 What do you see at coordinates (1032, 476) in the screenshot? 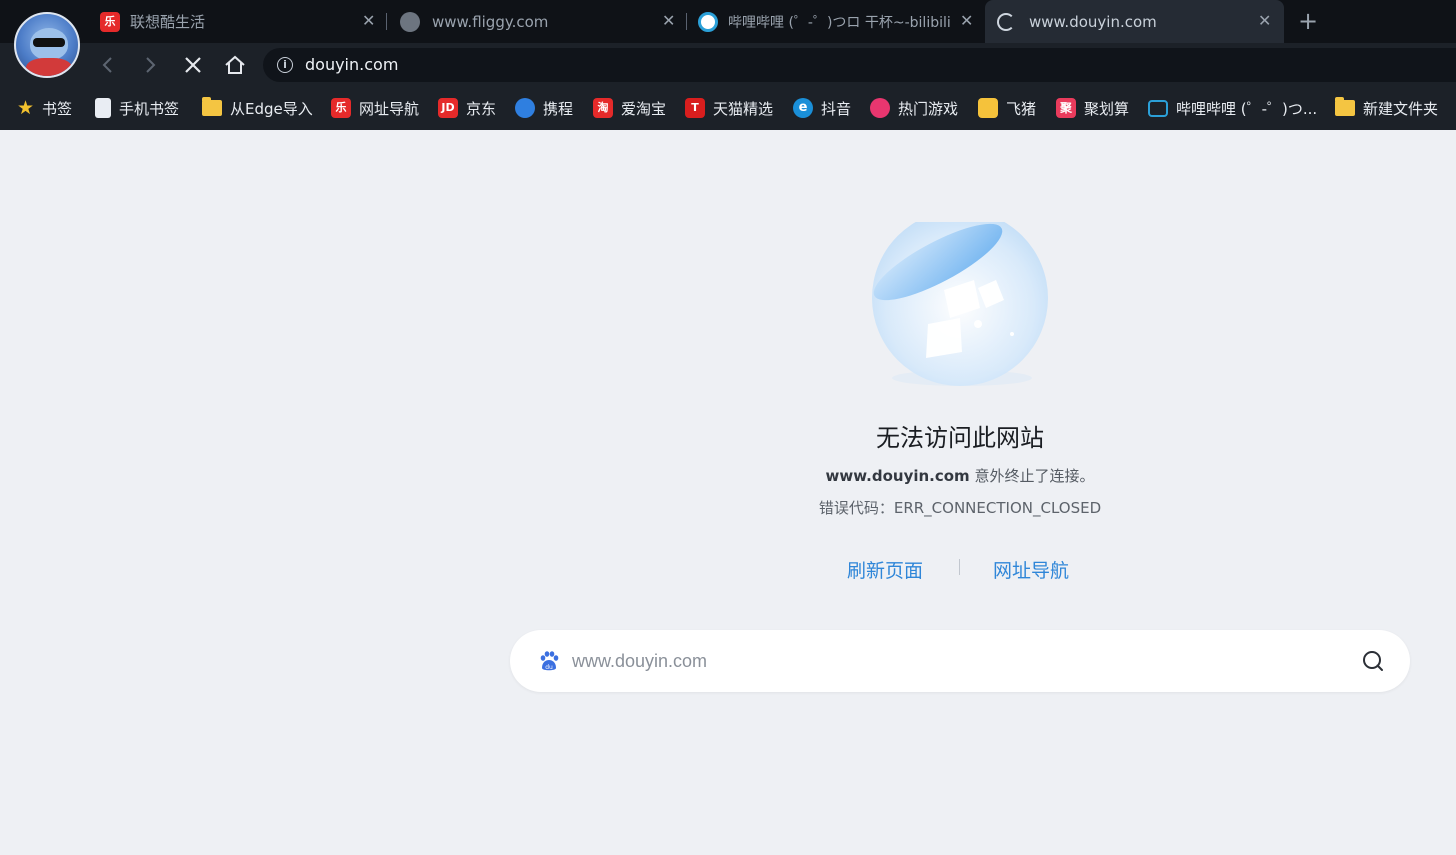
I see `error-message: 意外终止了连接。` at bounding box center [1032, 476].